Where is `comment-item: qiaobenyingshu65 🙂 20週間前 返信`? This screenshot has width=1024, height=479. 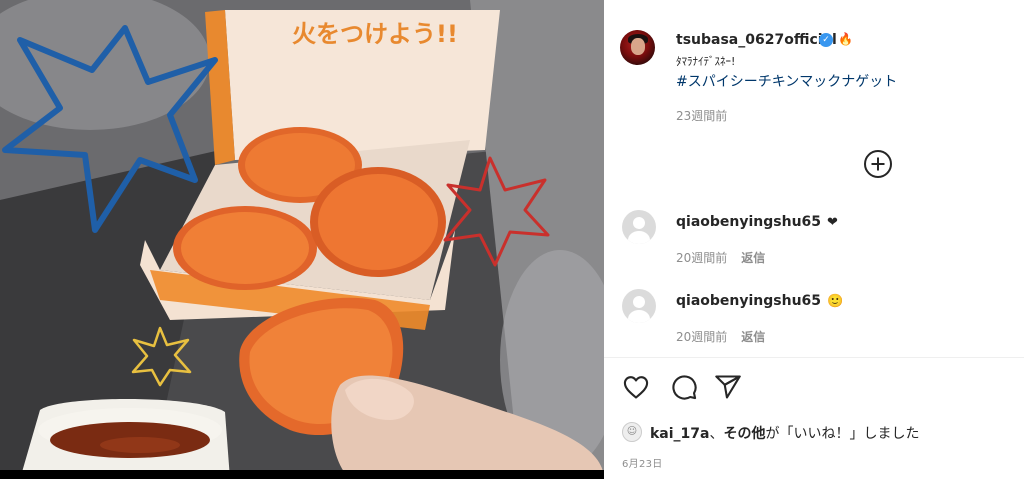 comment-item: qiaobenyingshu65 🙂 20週間前 返信 is located at coordinates (815, 319).